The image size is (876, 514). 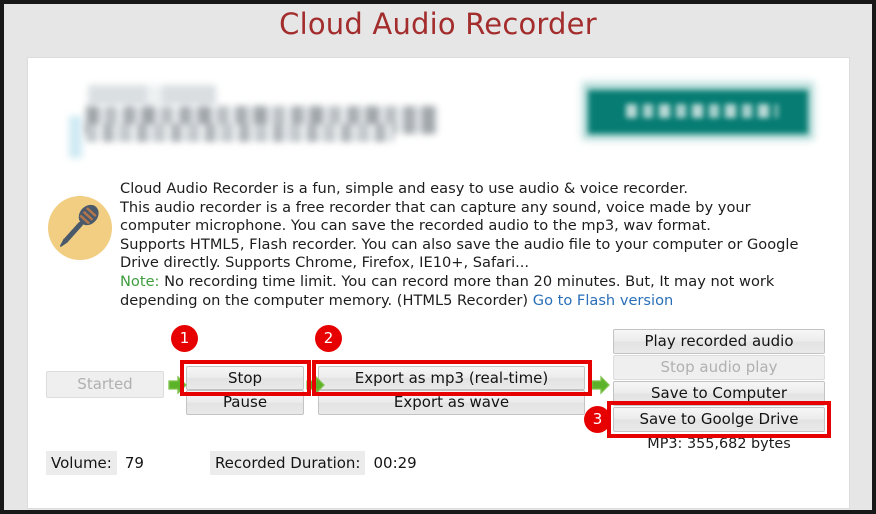 What do you see at coordinates (451, 378) in the screenshot?
I see `export-as-mp3-button: Export as mp3 (real-time)` at bounding box center [451, 378].